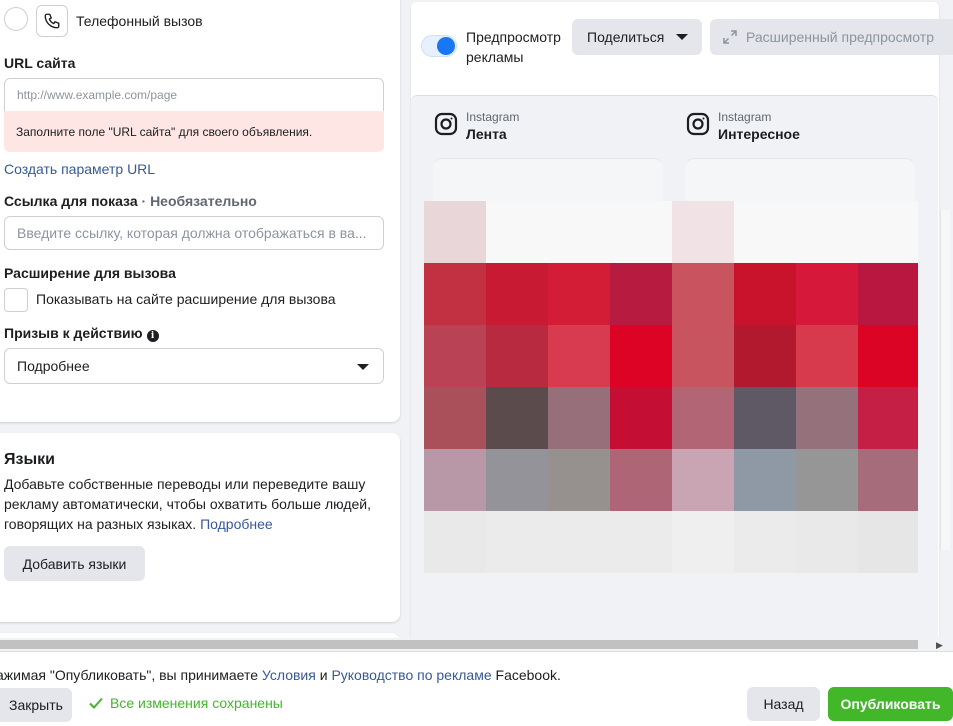 The width and height of the screenshot is (953, 726). Describe the element at coordinates (840, 37) in the screenshot. I see `advanced-preview-label: Расширенный предпросмотр` at that location.